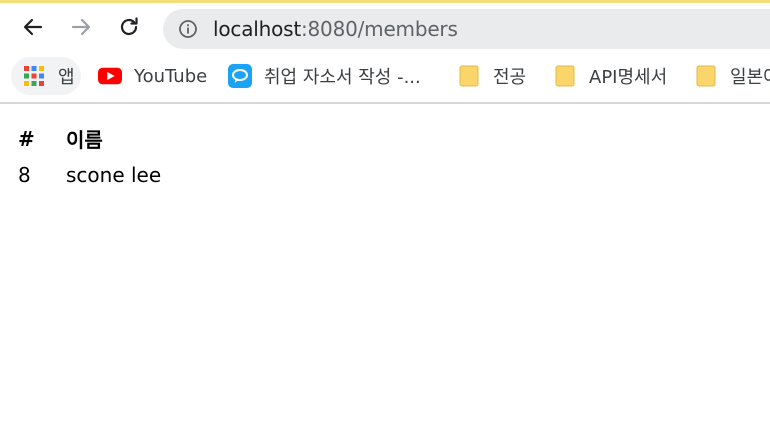 This screenshot has height=429, width=770. What do you see at coordinates (114, 175) in the screenshot?
I see `member-name: scone lee` at bounding box center [114, 175].